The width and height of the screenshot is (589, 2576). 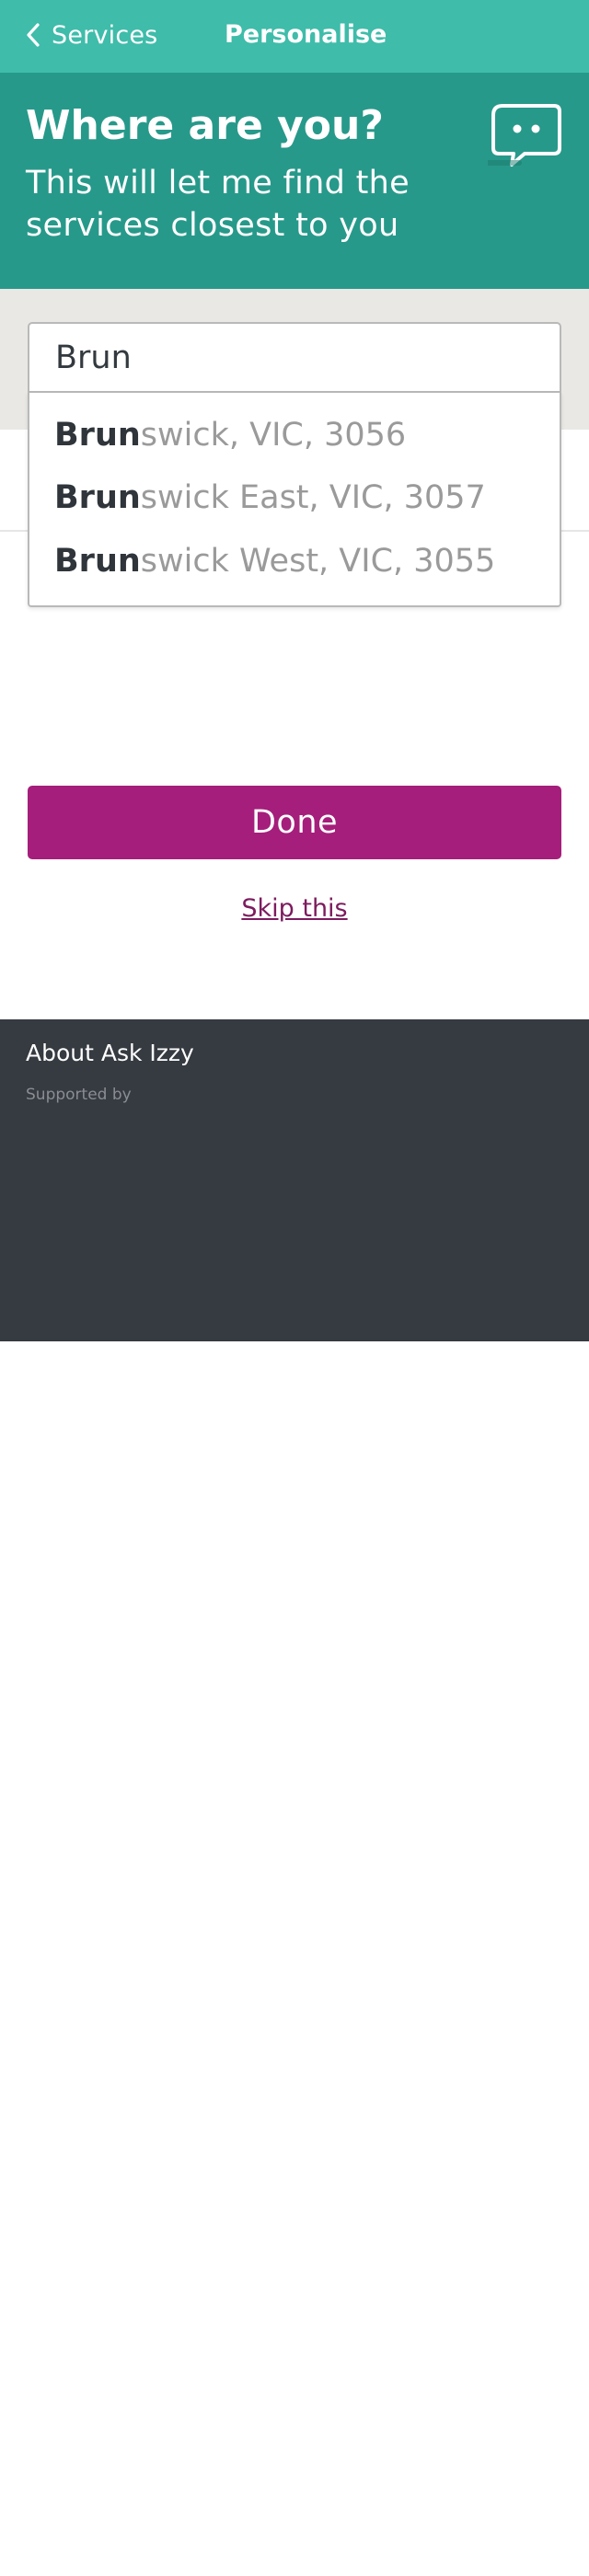 What do you see at coordinates (110, 1053) in the screenshot?
I see `about-link: About Ask Izzy` at bounding box center [110, 1053].